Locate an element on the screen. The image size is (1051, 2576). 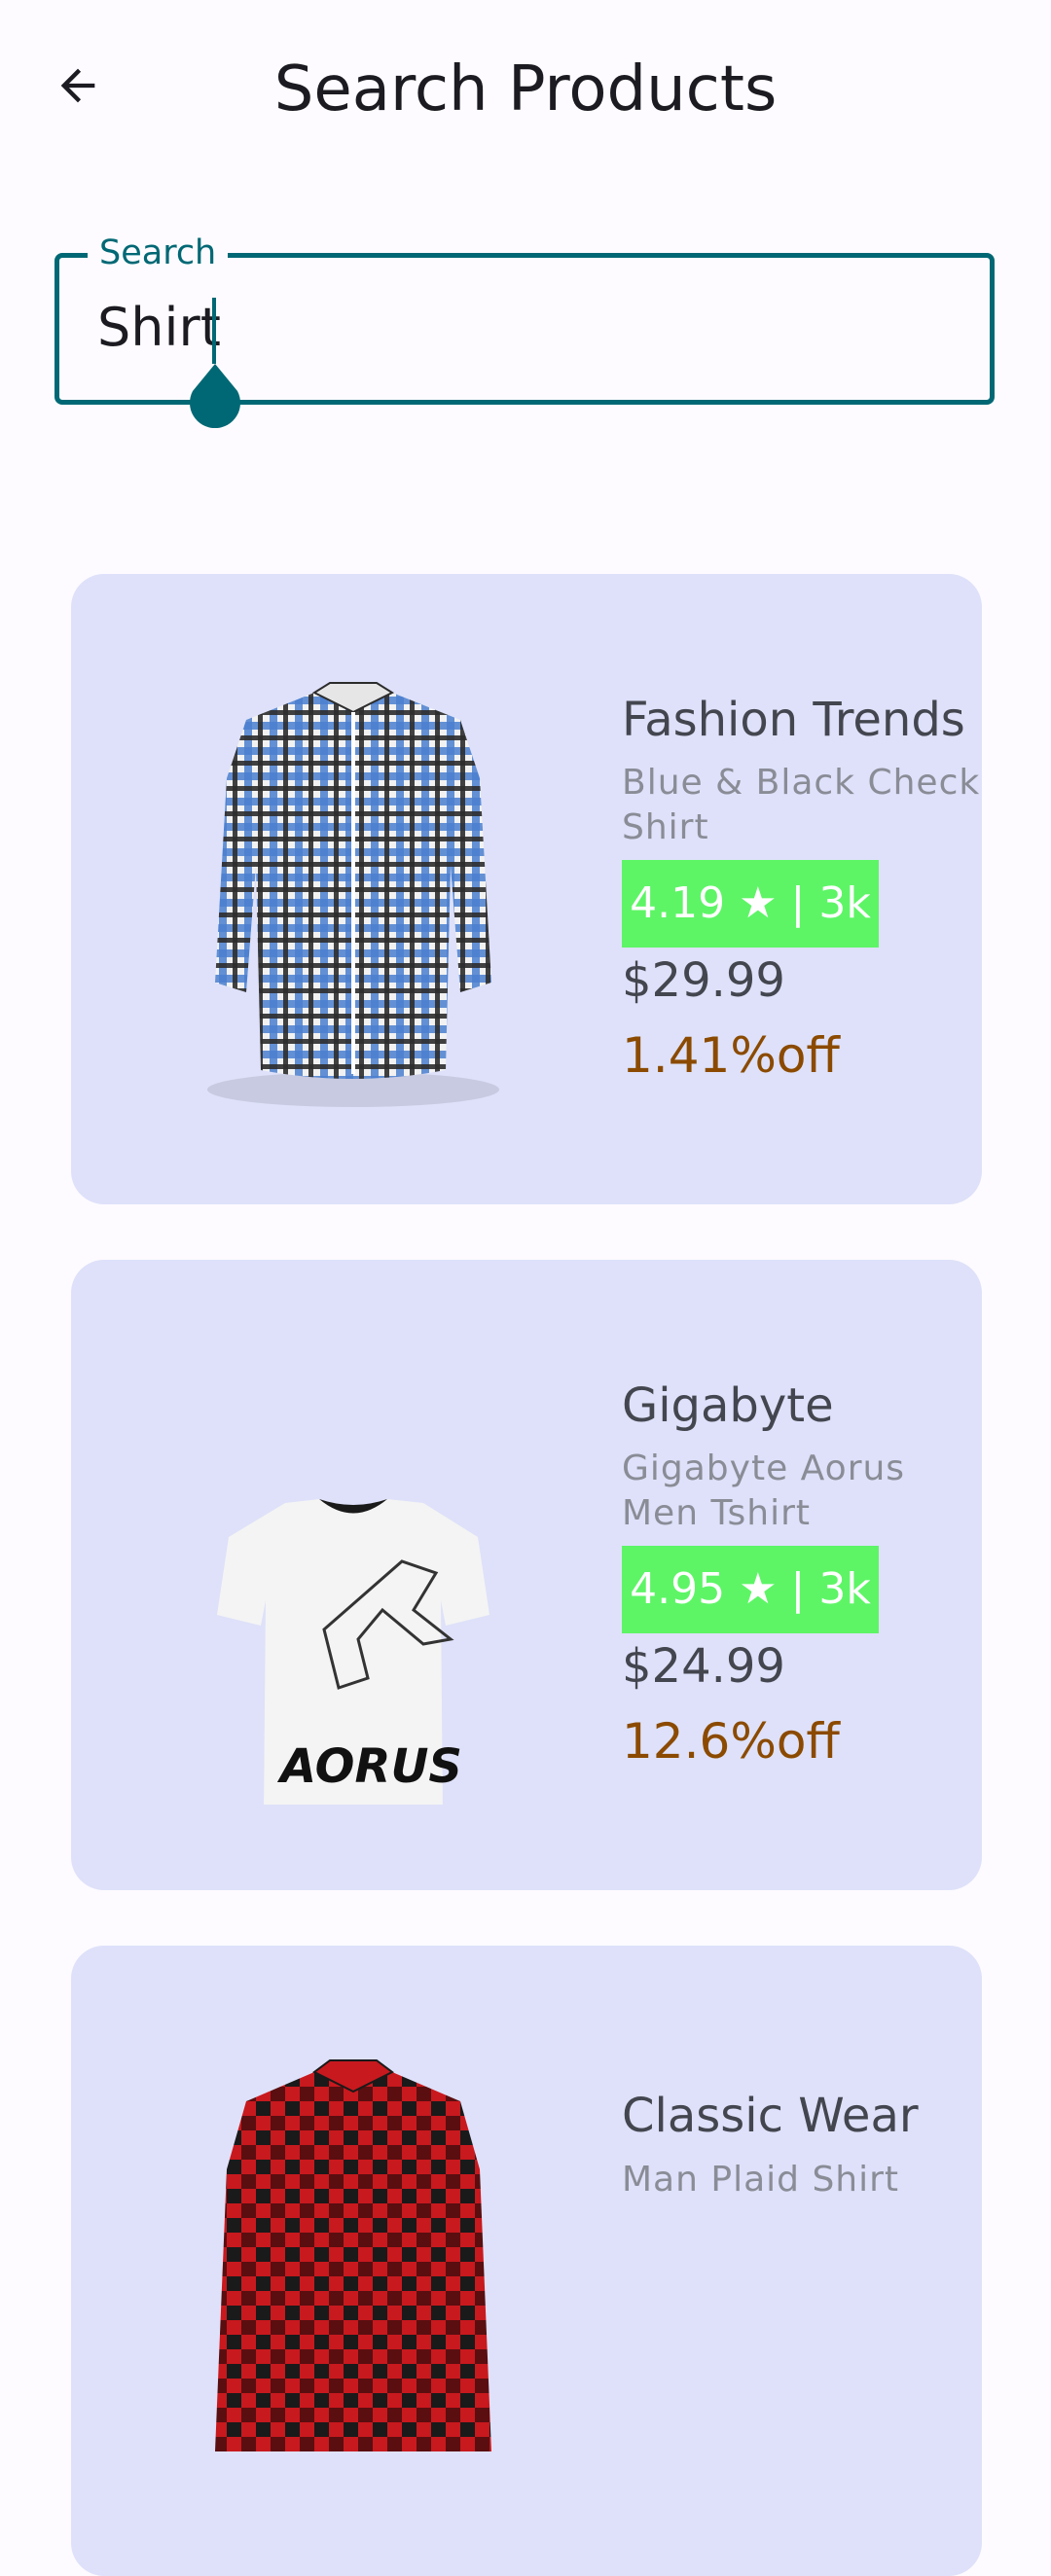
rating-badge: 4.19 ★ | 3k is located at coordinates (750, 904).